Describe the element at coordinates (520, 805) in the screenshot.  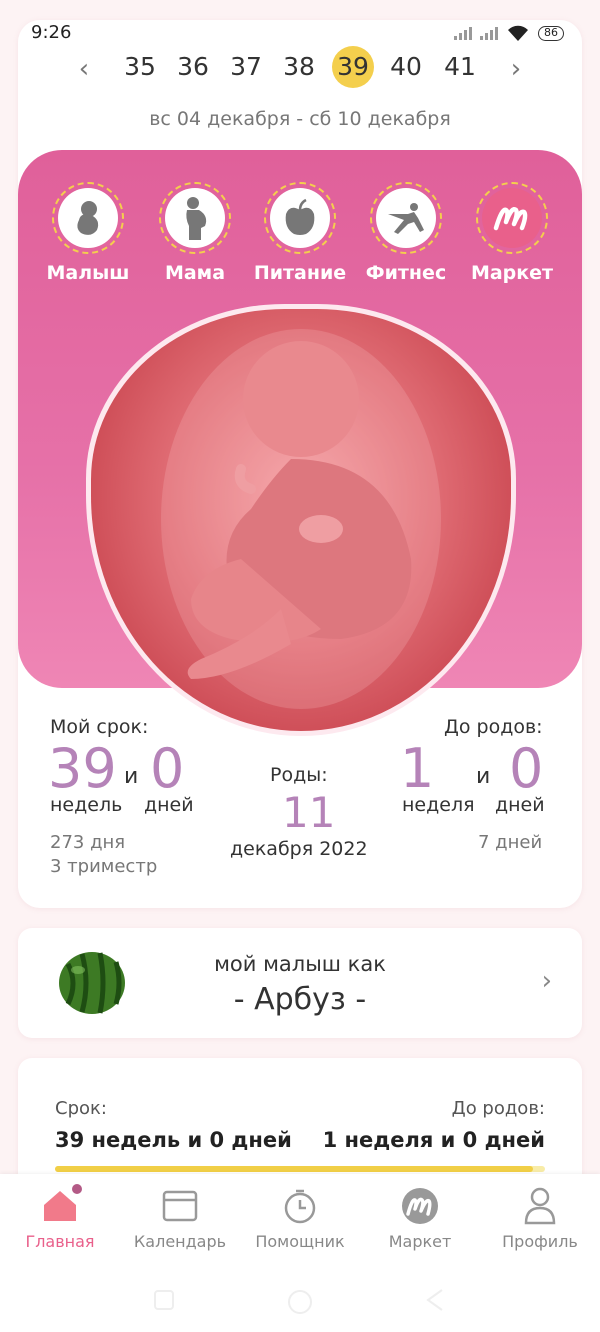
I see `until-days-label: дней` at that location.